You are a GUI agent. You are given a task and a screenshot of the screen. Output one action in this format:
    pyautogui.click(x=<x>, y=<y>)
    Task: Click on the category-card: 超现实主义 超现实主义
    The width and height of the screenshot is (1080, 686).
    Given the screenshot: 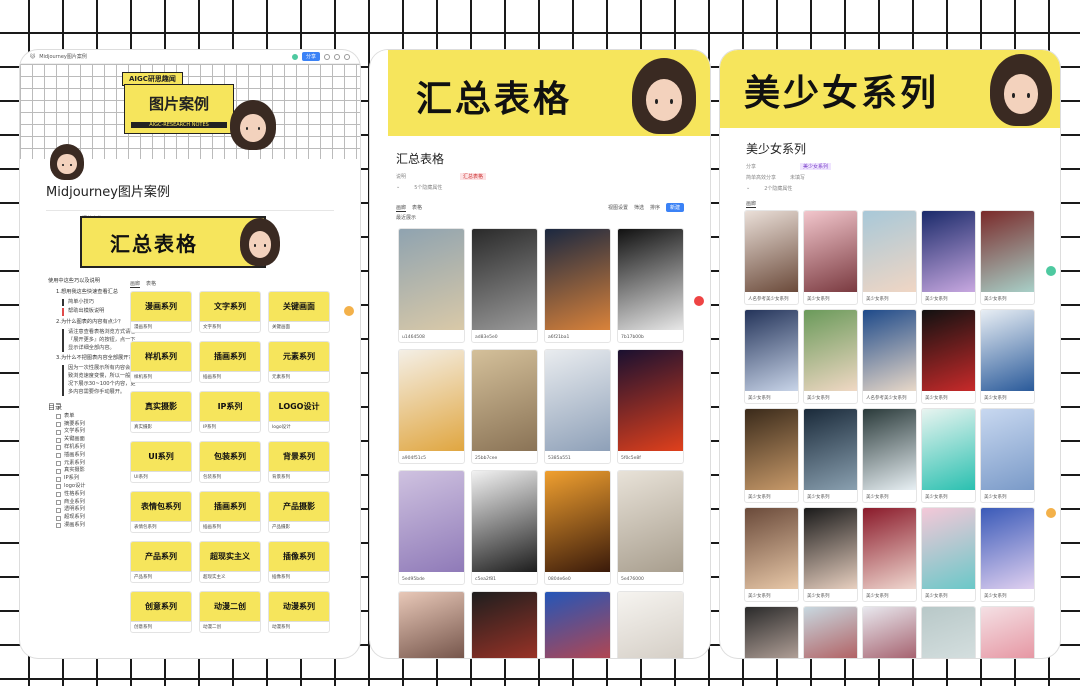 What is the action you would take?
    pyautogui.click(x=230, y=562)
    